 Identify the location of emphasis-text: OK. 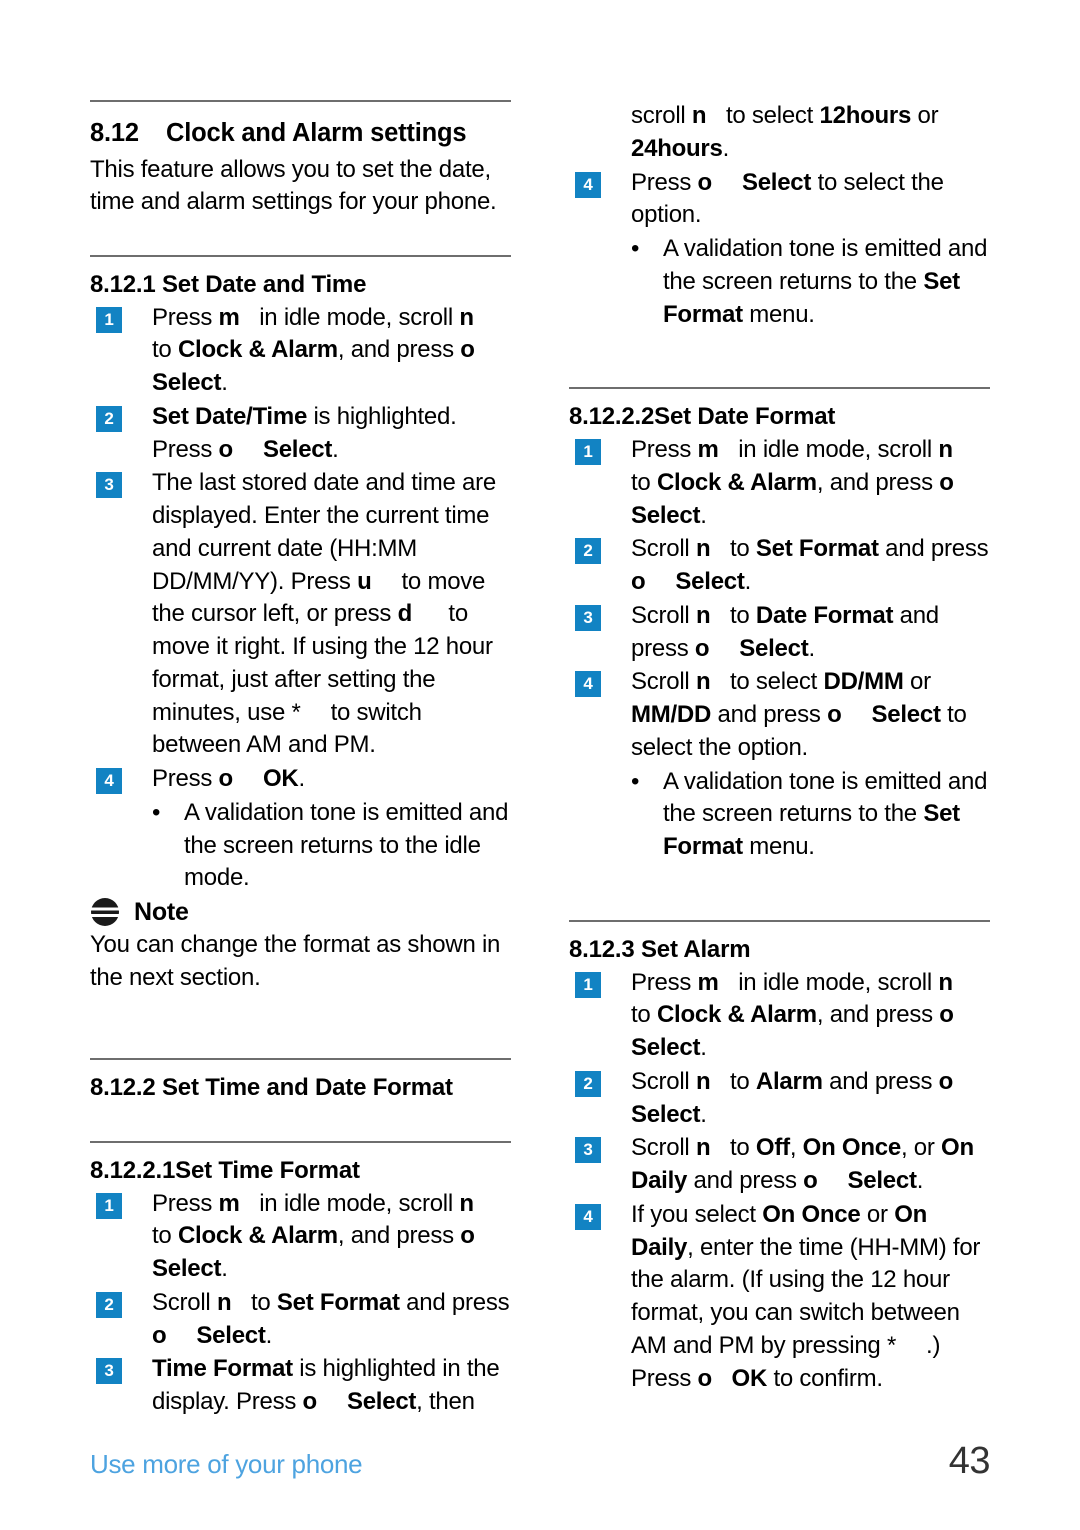
(749, 1378).